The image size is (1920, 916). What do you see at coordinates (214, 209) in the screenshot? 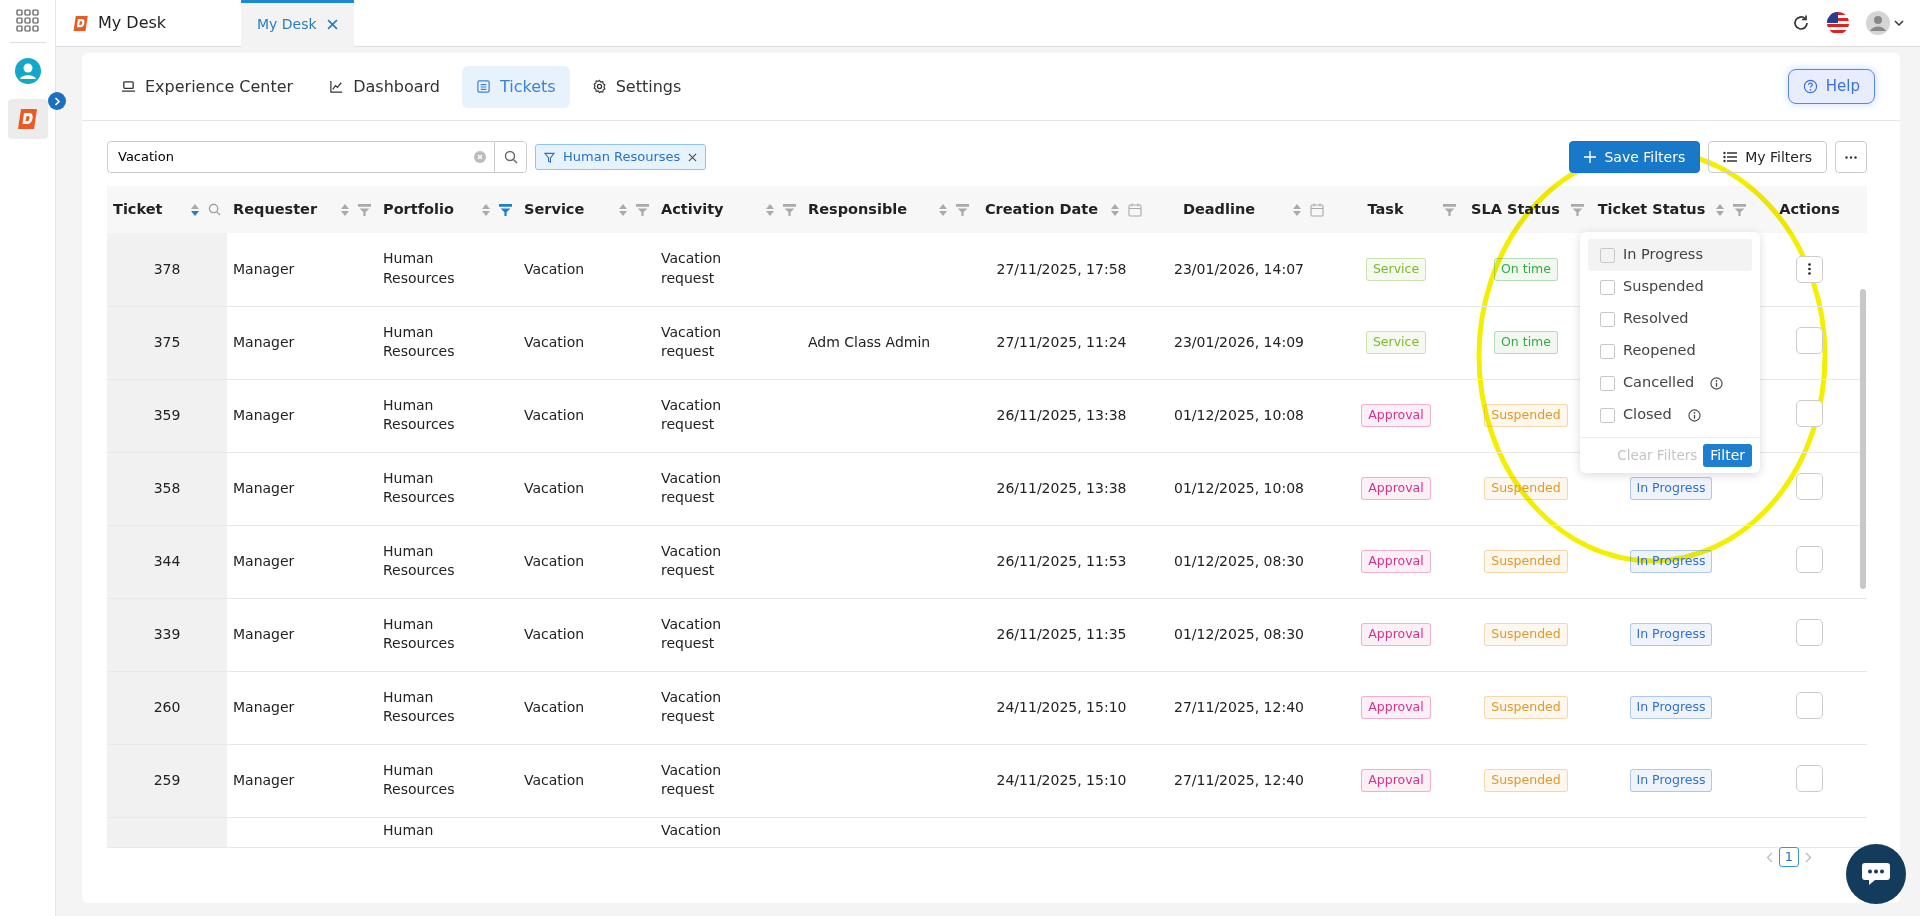
I see `search-icon` at bounding box center [214, 209].